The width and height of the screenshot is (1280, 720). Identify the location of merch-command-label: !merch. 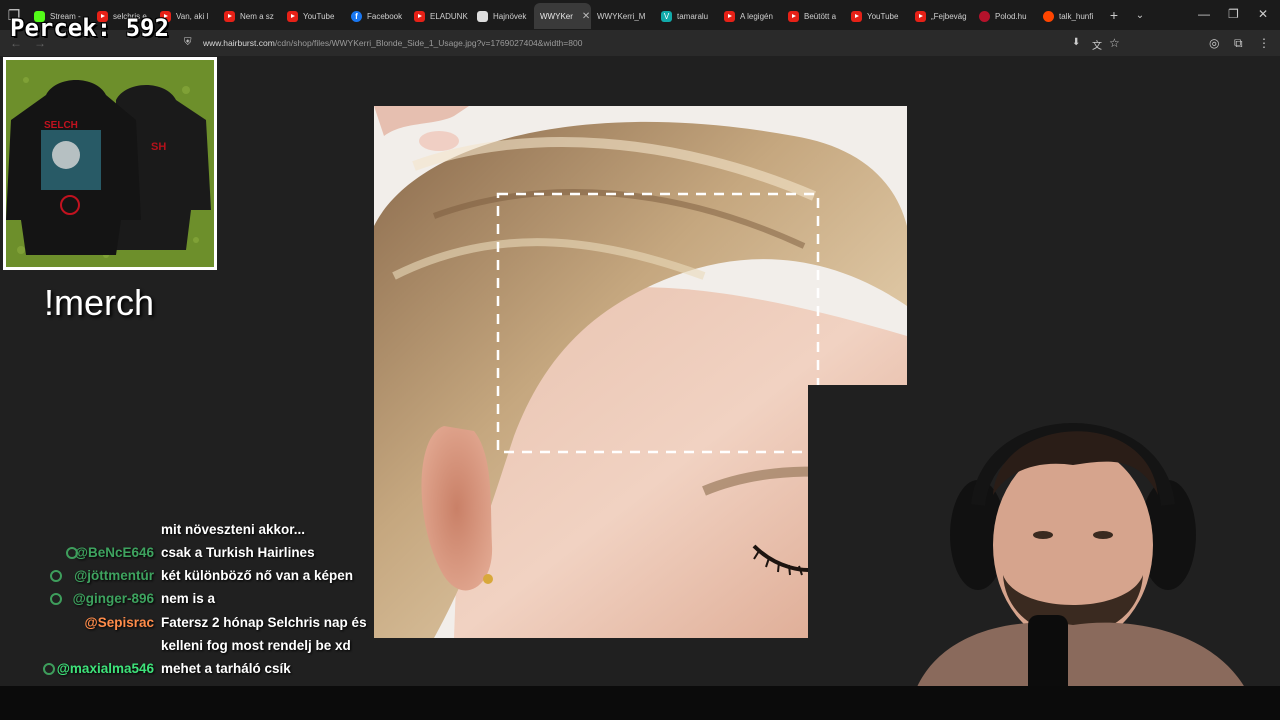
(99, 302).